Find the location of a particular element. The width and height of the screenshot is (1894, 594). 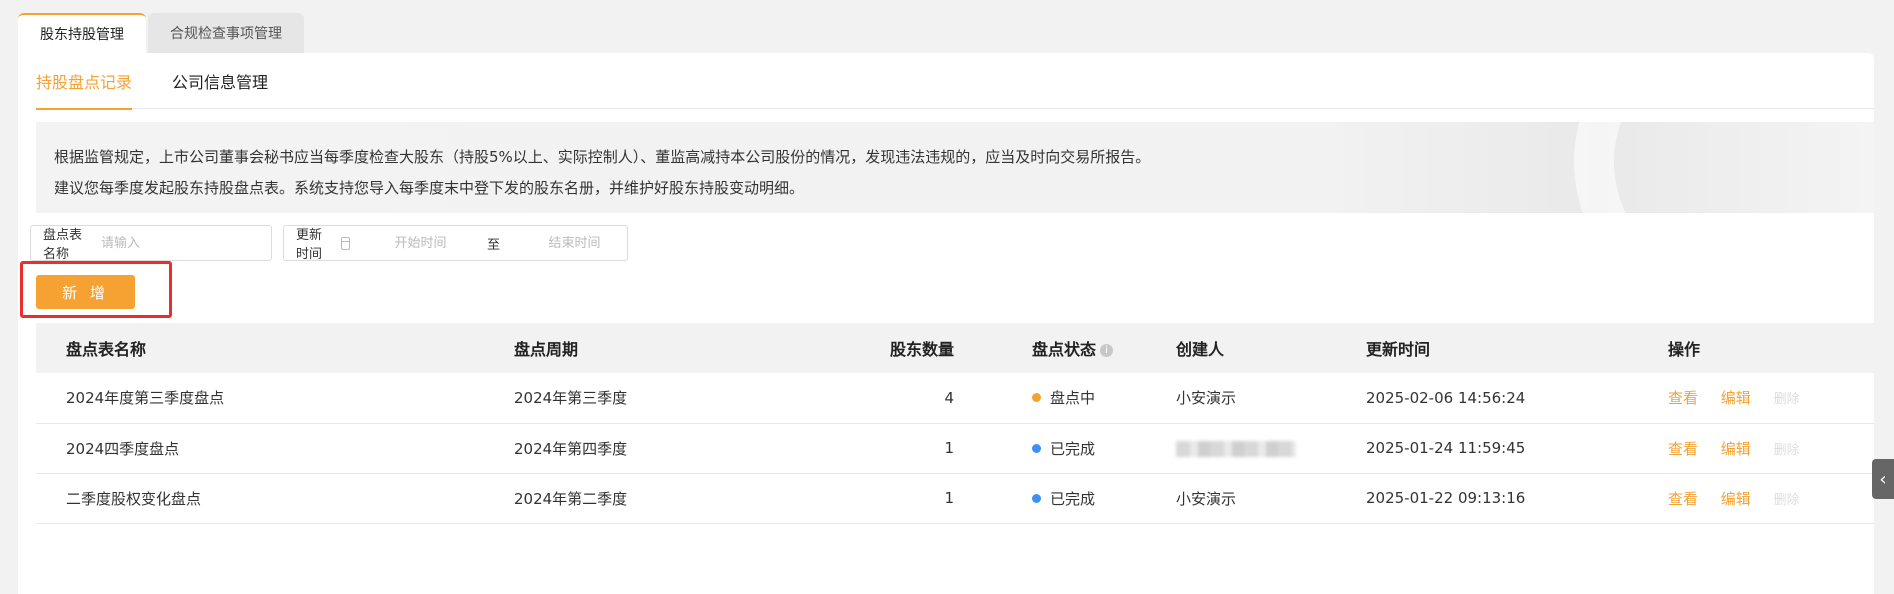

end-time-input is located at coordinates (574, 243).